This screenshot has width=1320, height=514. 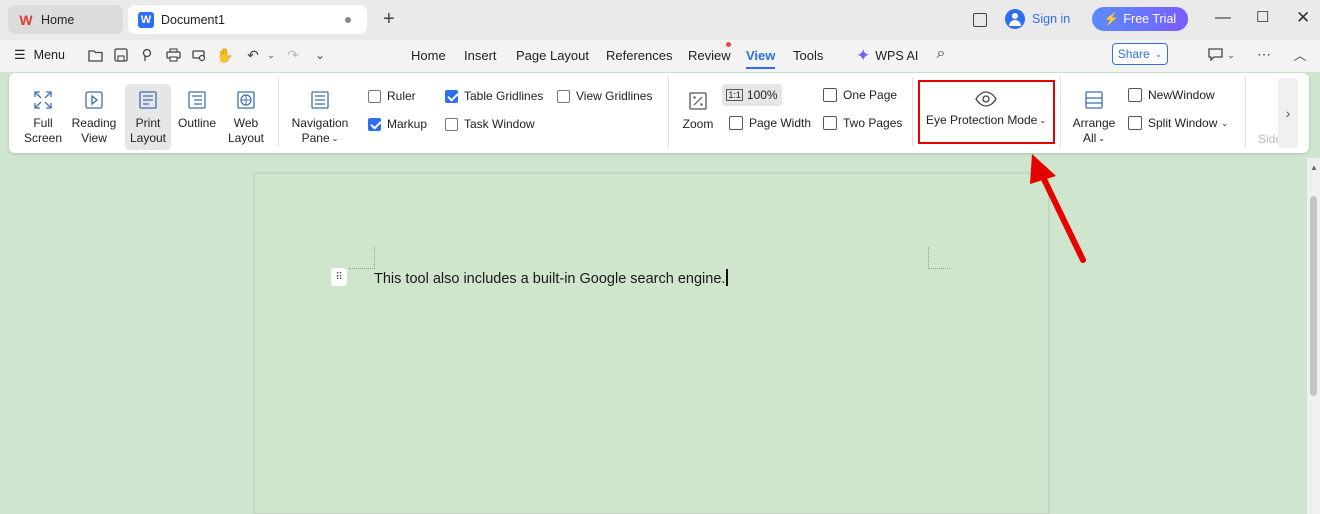 I want to click on view-gridlines-checkbox-box, so click(x=563, y=96).